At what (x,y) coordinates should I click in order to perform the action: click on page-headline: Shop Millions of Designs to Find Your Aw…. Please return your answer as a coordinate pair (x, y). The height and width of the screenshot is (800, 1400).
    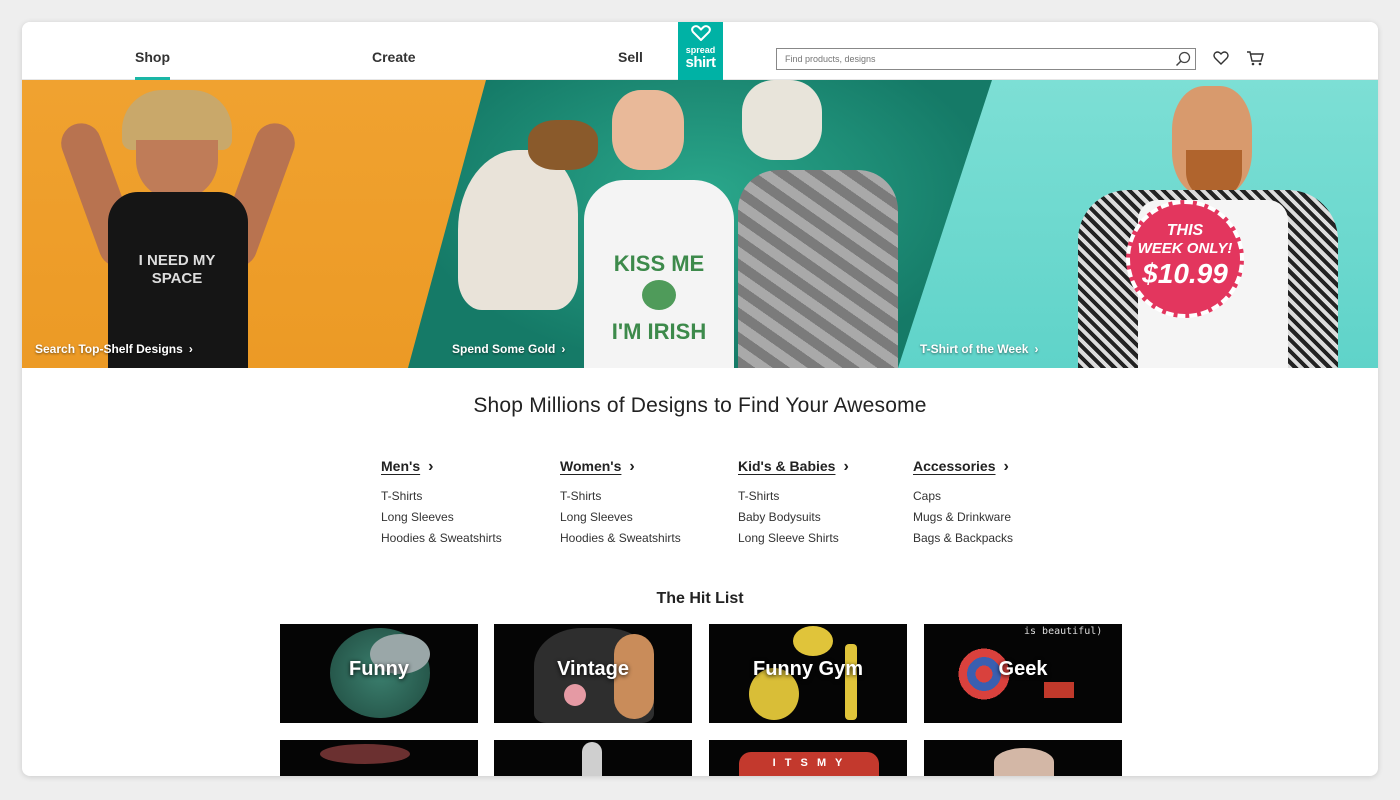
    Looking at the image, I should click on (700, 405).